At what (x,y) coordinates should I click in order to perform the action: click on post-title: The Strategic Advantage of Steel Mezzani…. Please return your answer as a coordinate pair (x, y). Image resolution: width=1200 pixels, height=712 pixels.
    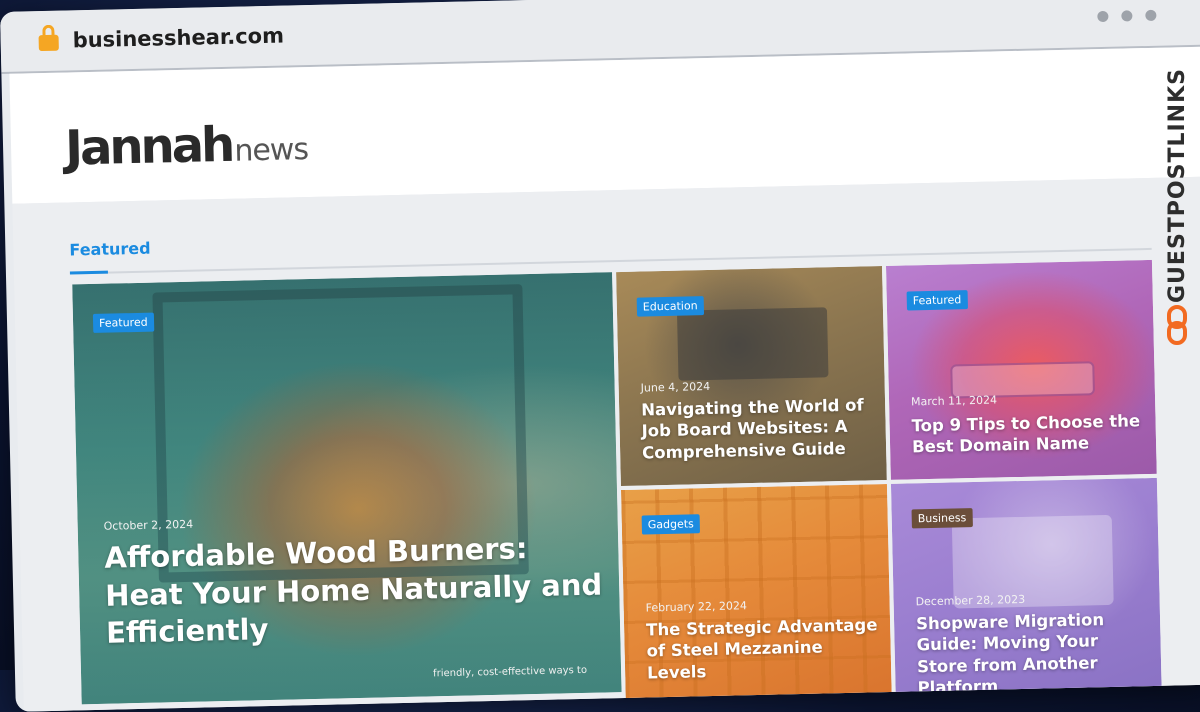
    Looking at the image, I should click on (764, 649).